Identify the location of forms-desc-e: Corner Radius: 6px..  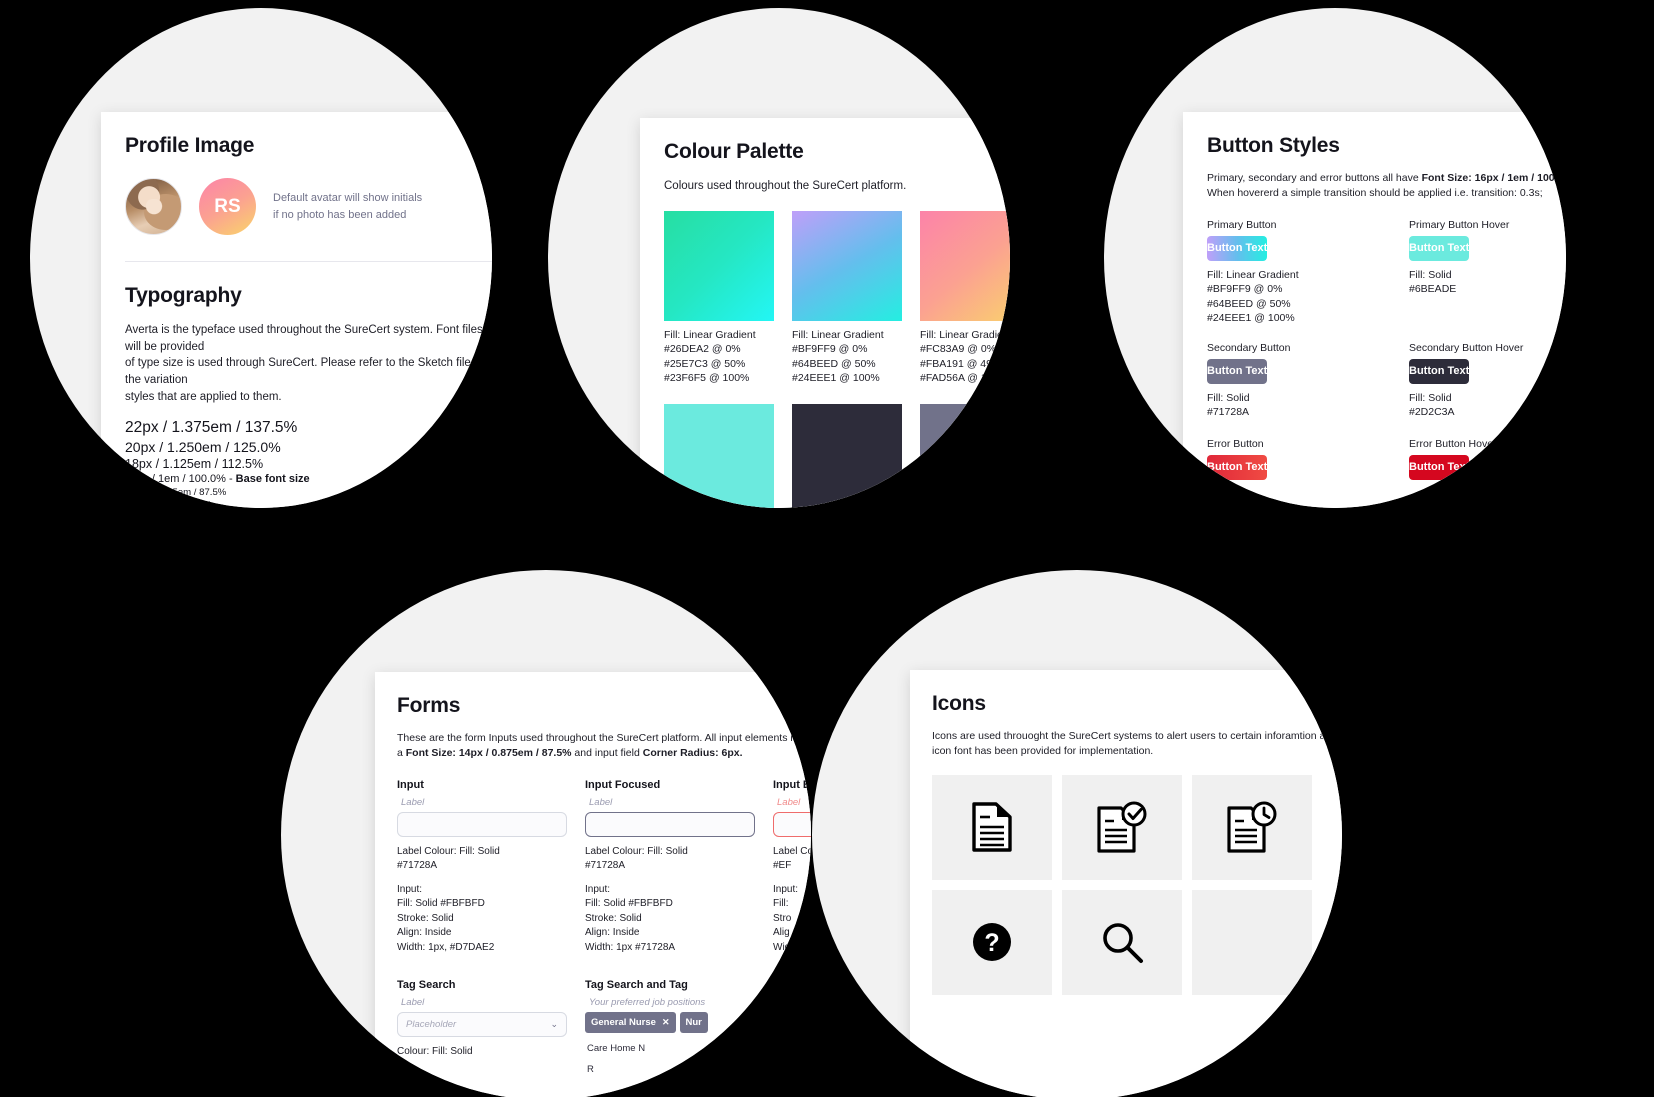
(692, 752).